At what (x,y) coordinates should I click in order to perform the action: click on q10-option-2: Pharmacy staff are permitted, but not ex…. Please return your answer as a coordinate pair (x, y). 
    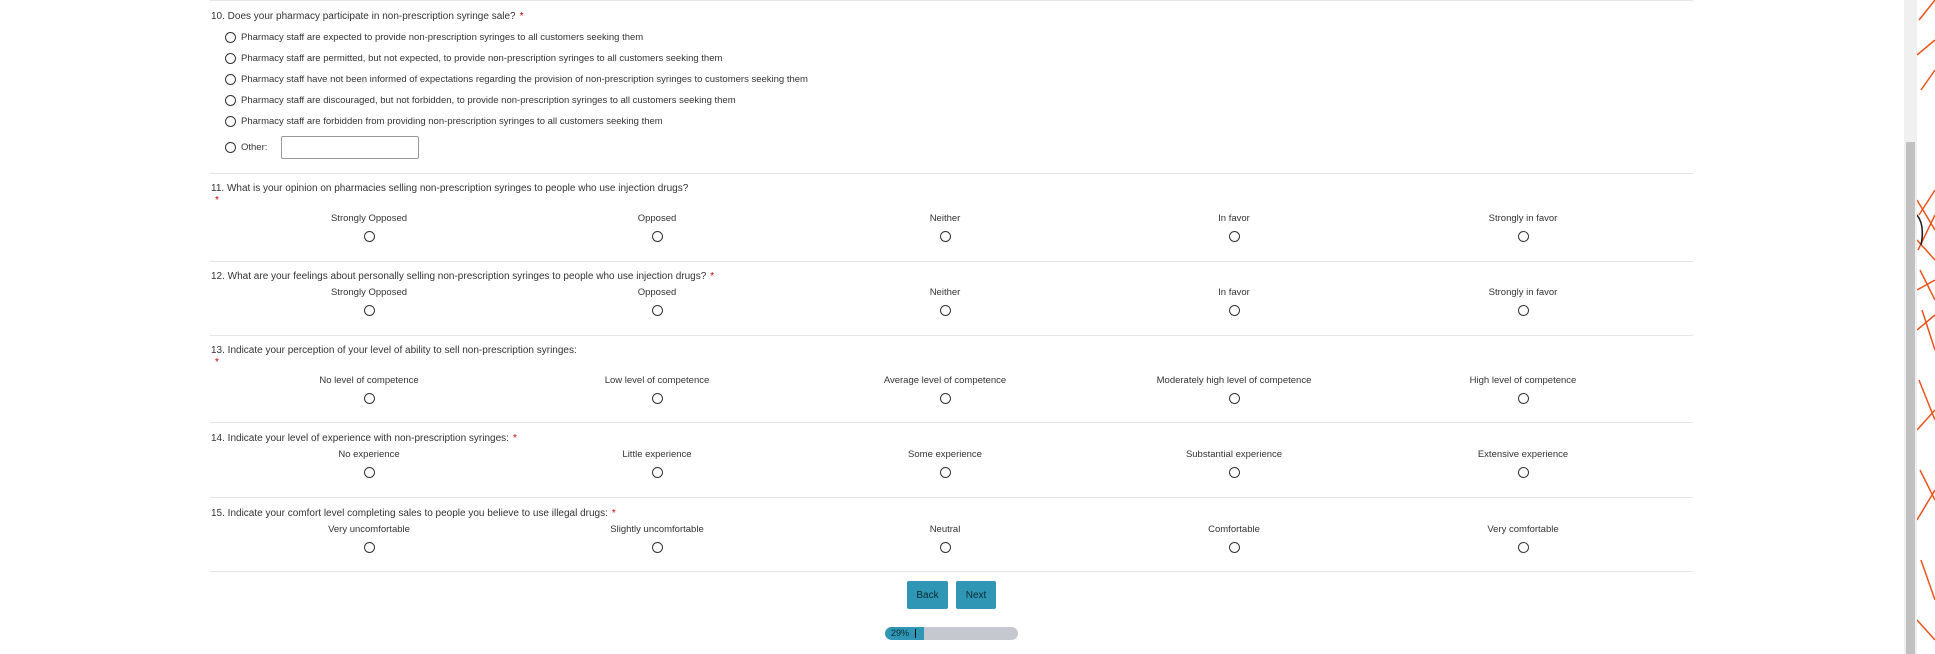
    Looking at the image, I should click on (473, 58).